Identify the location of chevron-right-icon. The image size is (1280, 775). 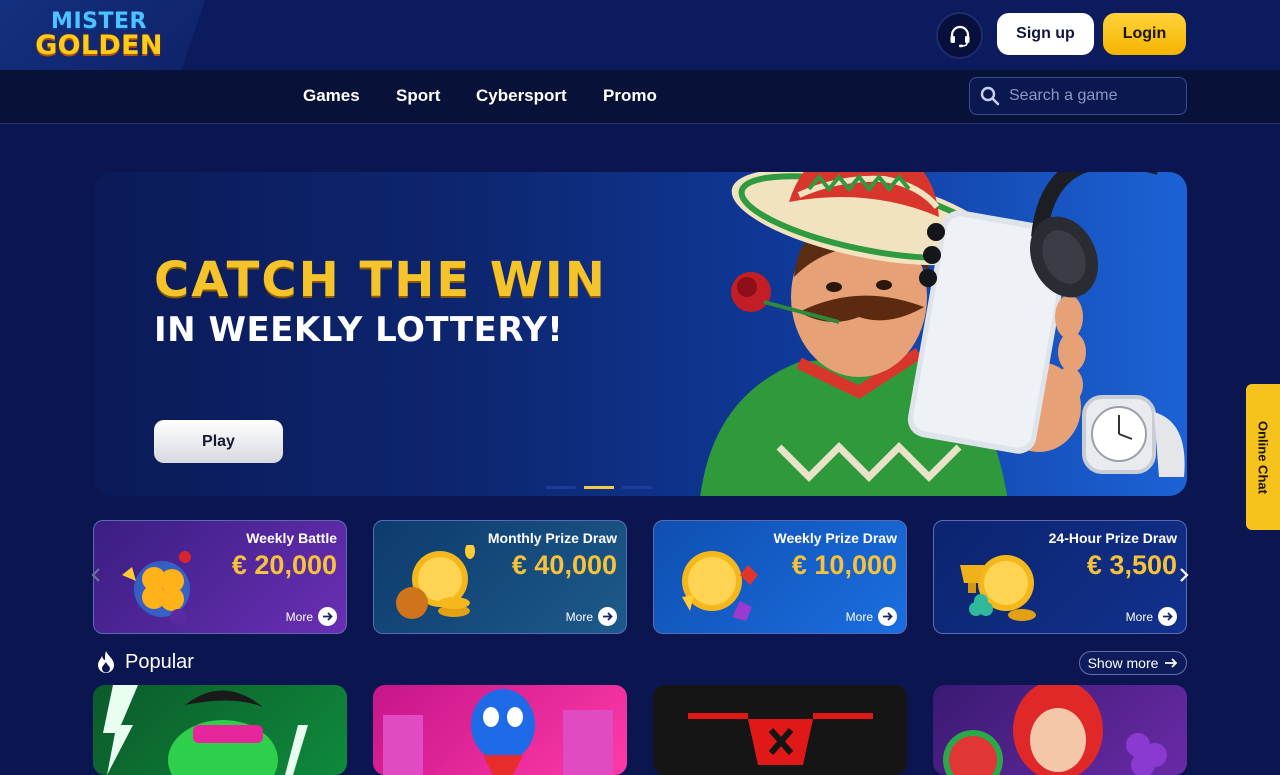
(1184, 575).